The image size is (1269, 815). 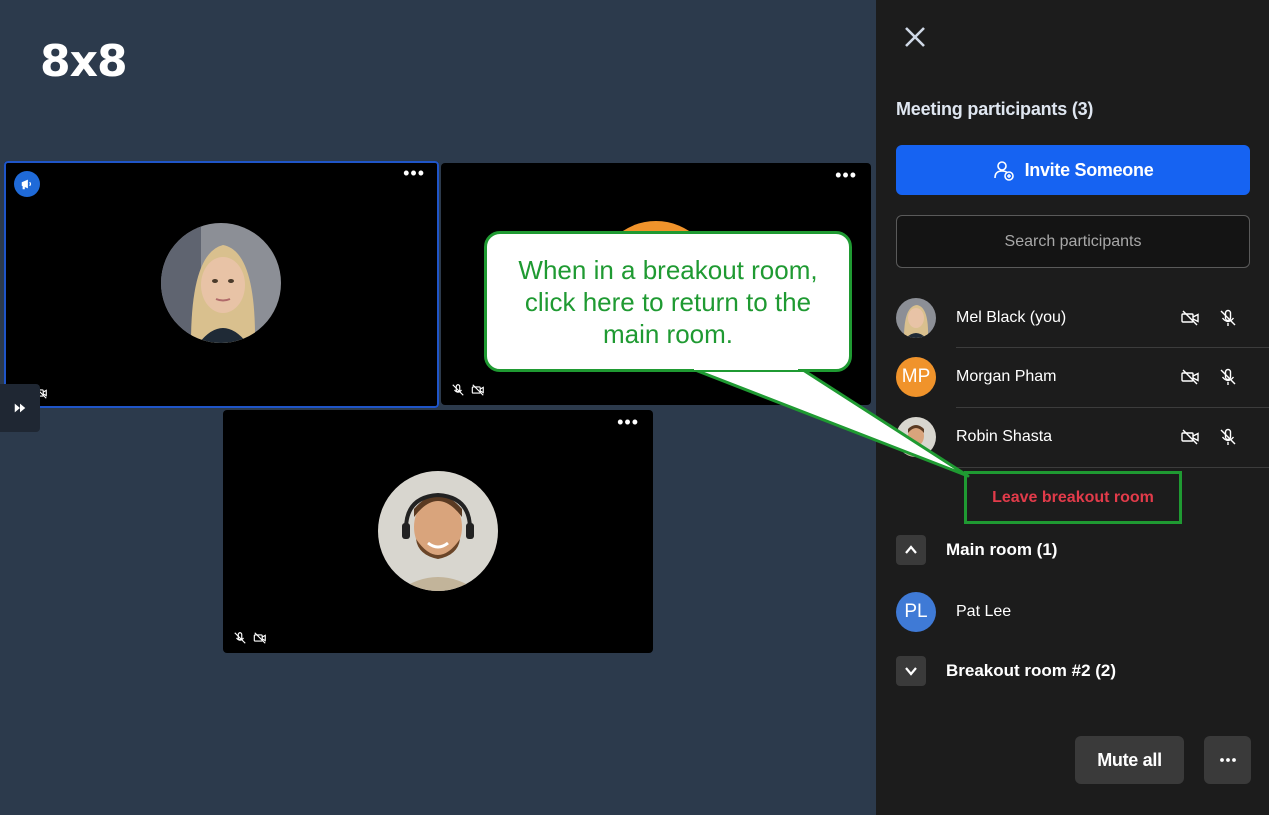 What do you see at coordinates (1112, 467) in the screenshot?
I see `row-divider` at bounding box center [1112, 467].